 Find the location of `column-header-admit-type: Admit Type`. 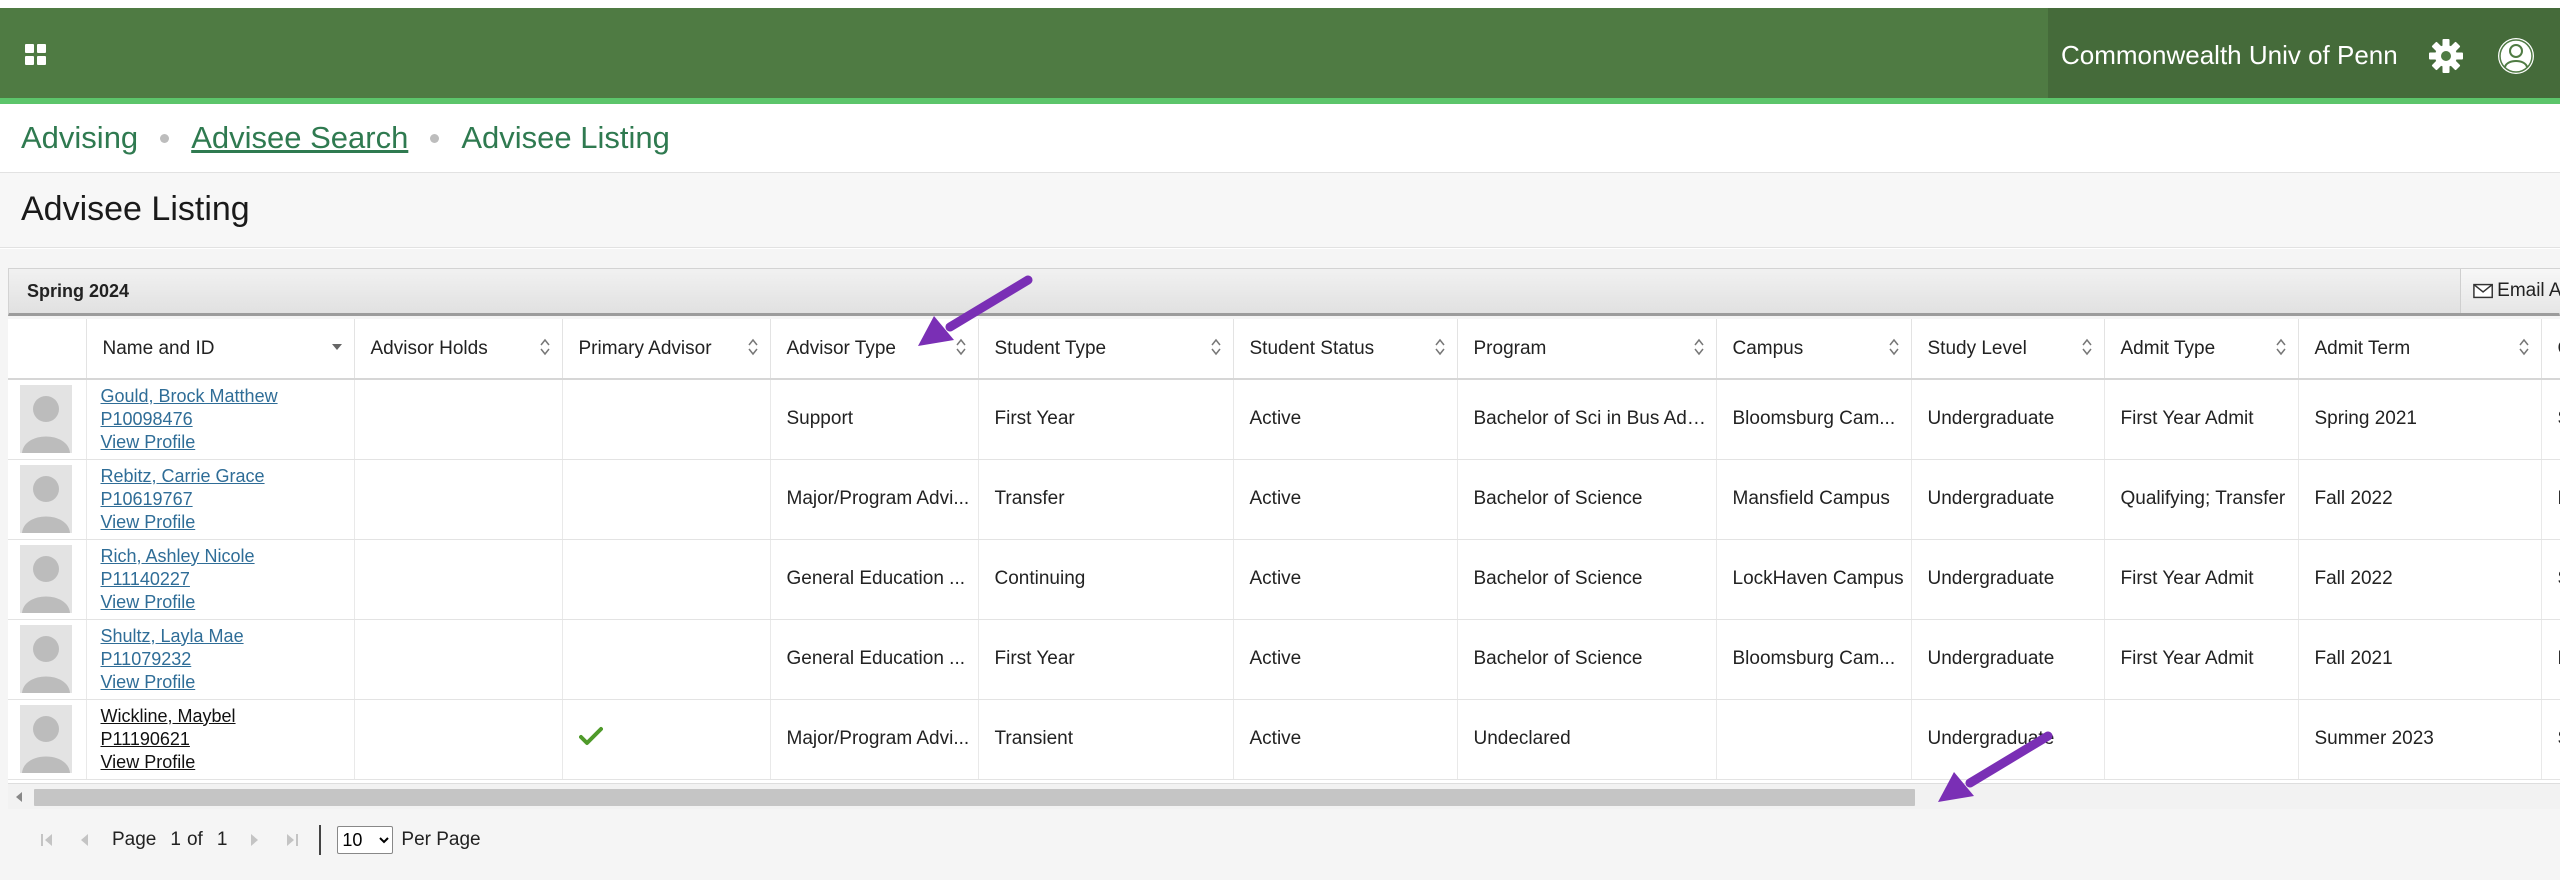

column-header-admit-type: Admit Type is located at coordinates (2201, 349).